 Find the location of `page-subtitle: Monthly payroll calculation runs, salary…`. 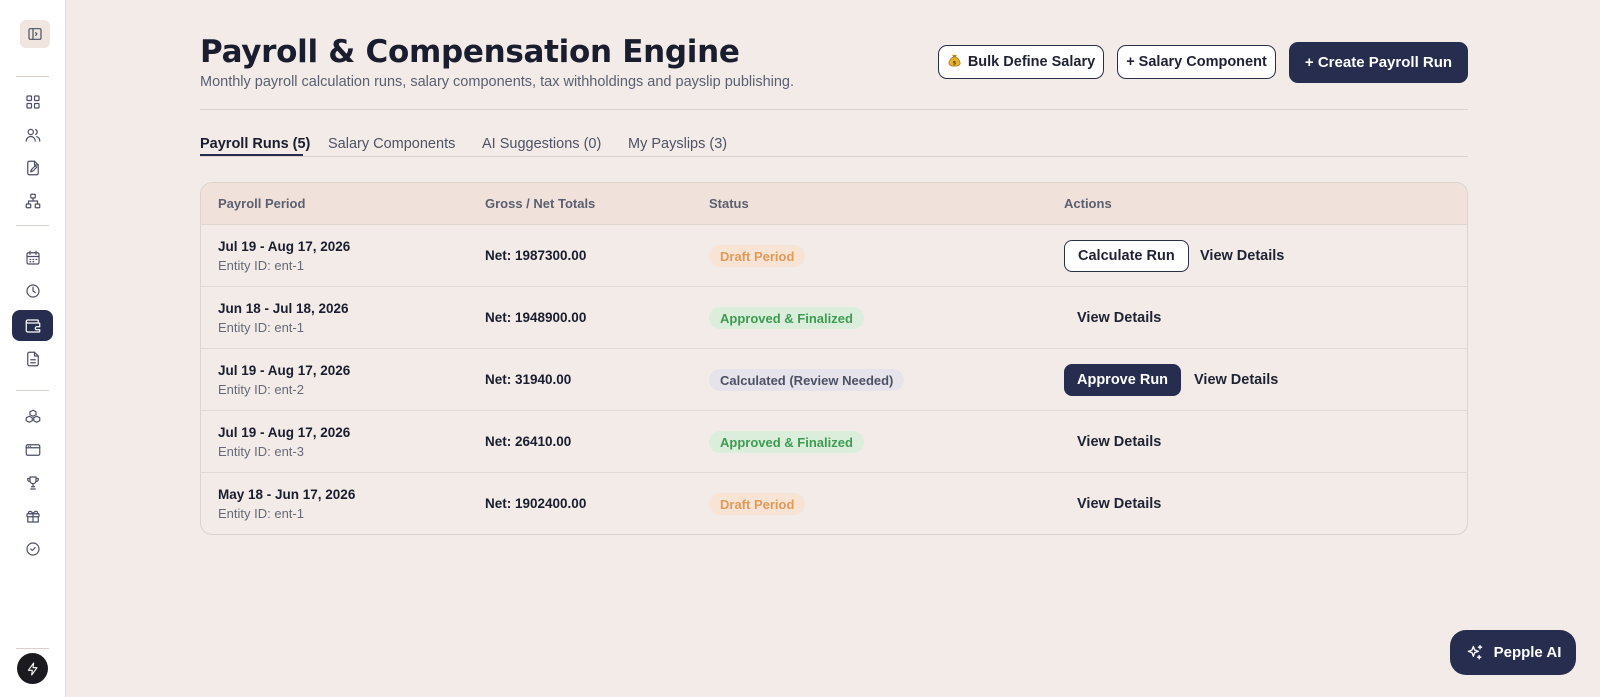

page-subtitle: Monthly payroll calculation runs, salary… is located at coordinates (497, 82).